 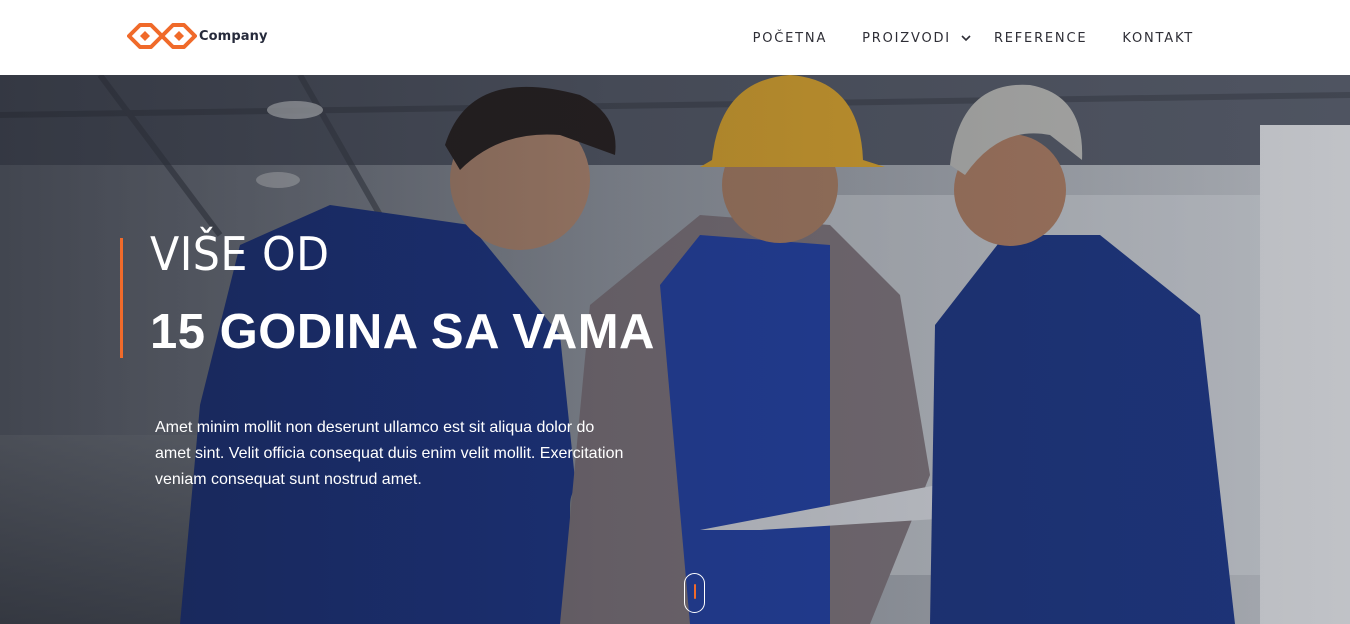 I want to click on company-logo-icon, so click(x=162, y=36).